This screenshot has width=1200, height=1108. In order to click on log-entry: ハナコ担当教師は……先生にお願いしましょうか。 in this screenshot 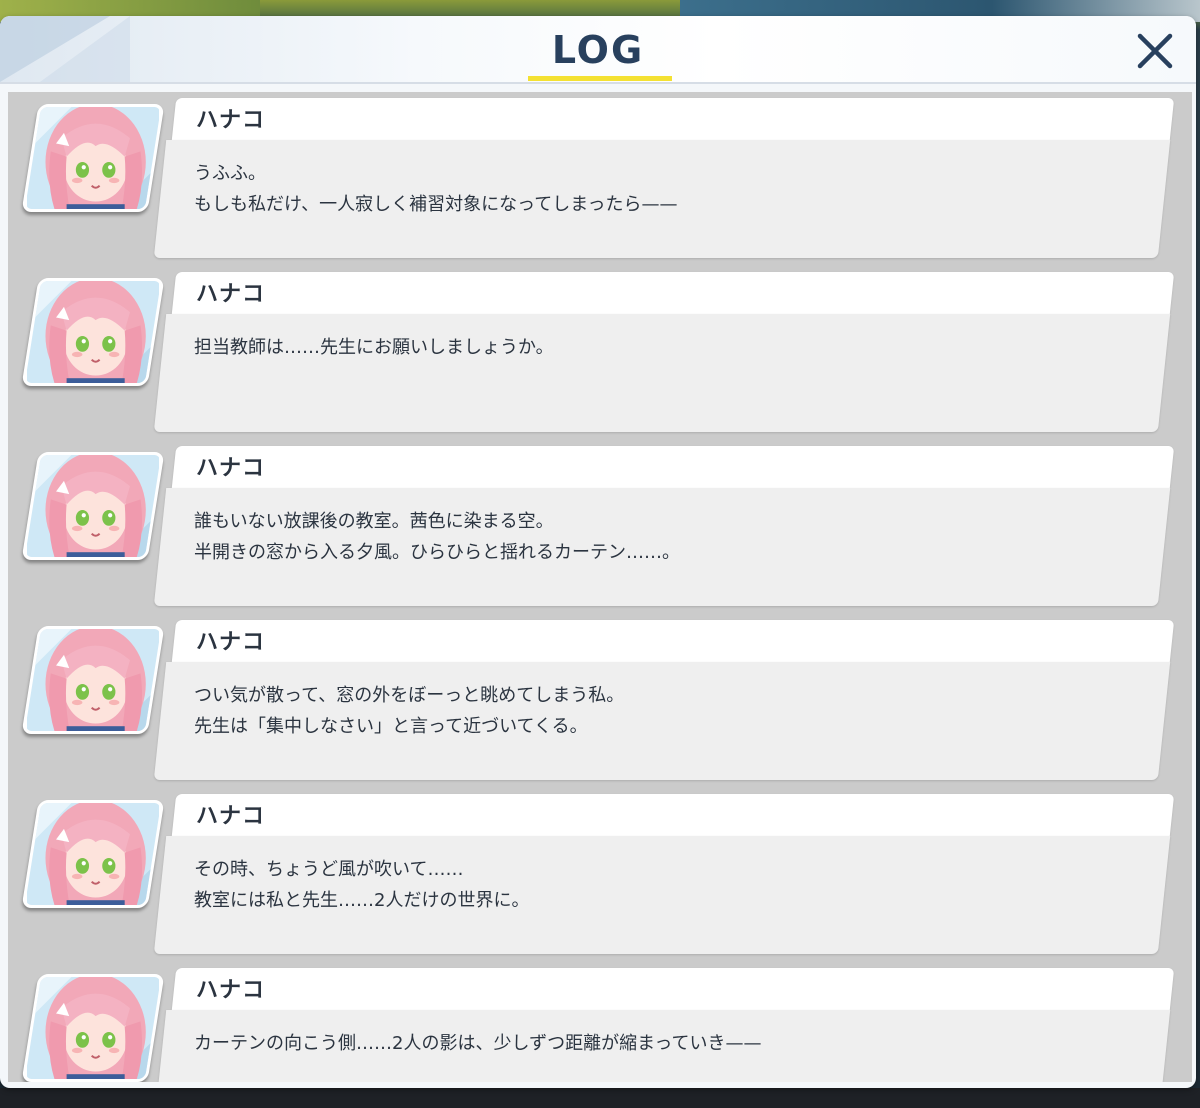, I will do `click(600, 353)`.